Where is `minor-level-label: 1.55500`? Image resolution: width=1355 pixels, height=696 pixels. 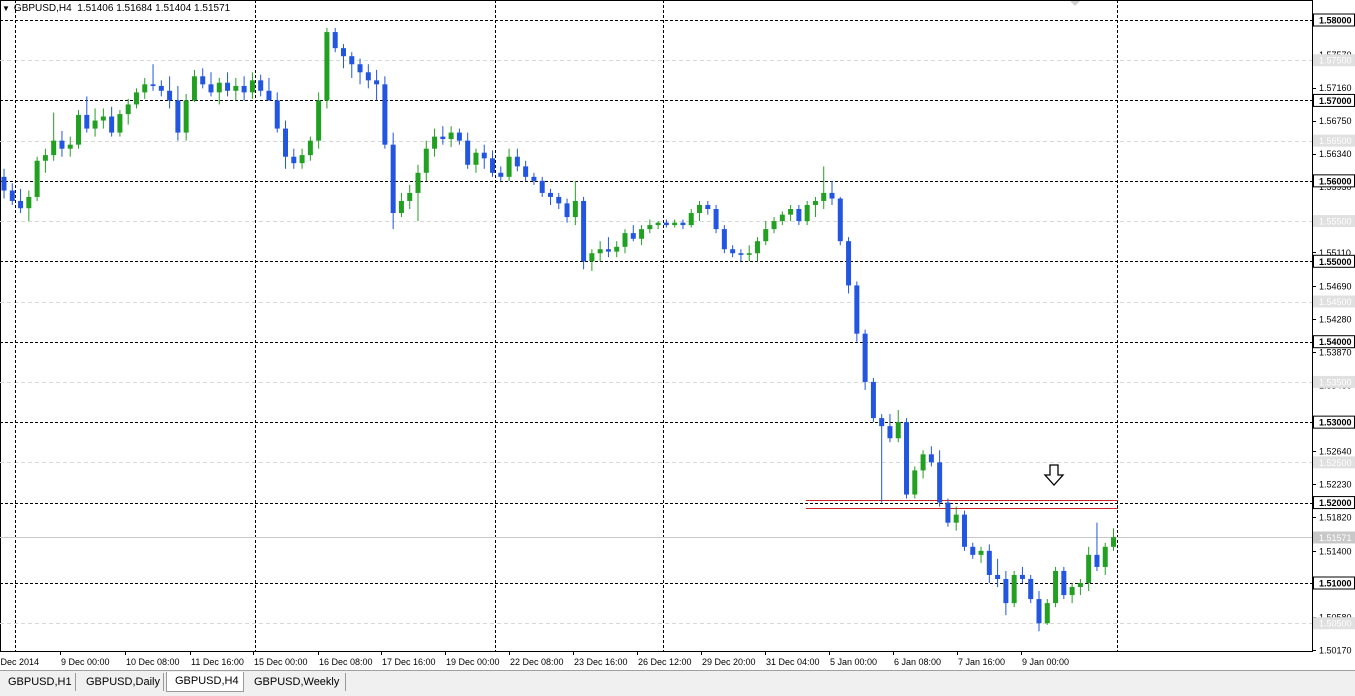 minor-level-label: 1.55500 is located at coordinates (1335, 222).